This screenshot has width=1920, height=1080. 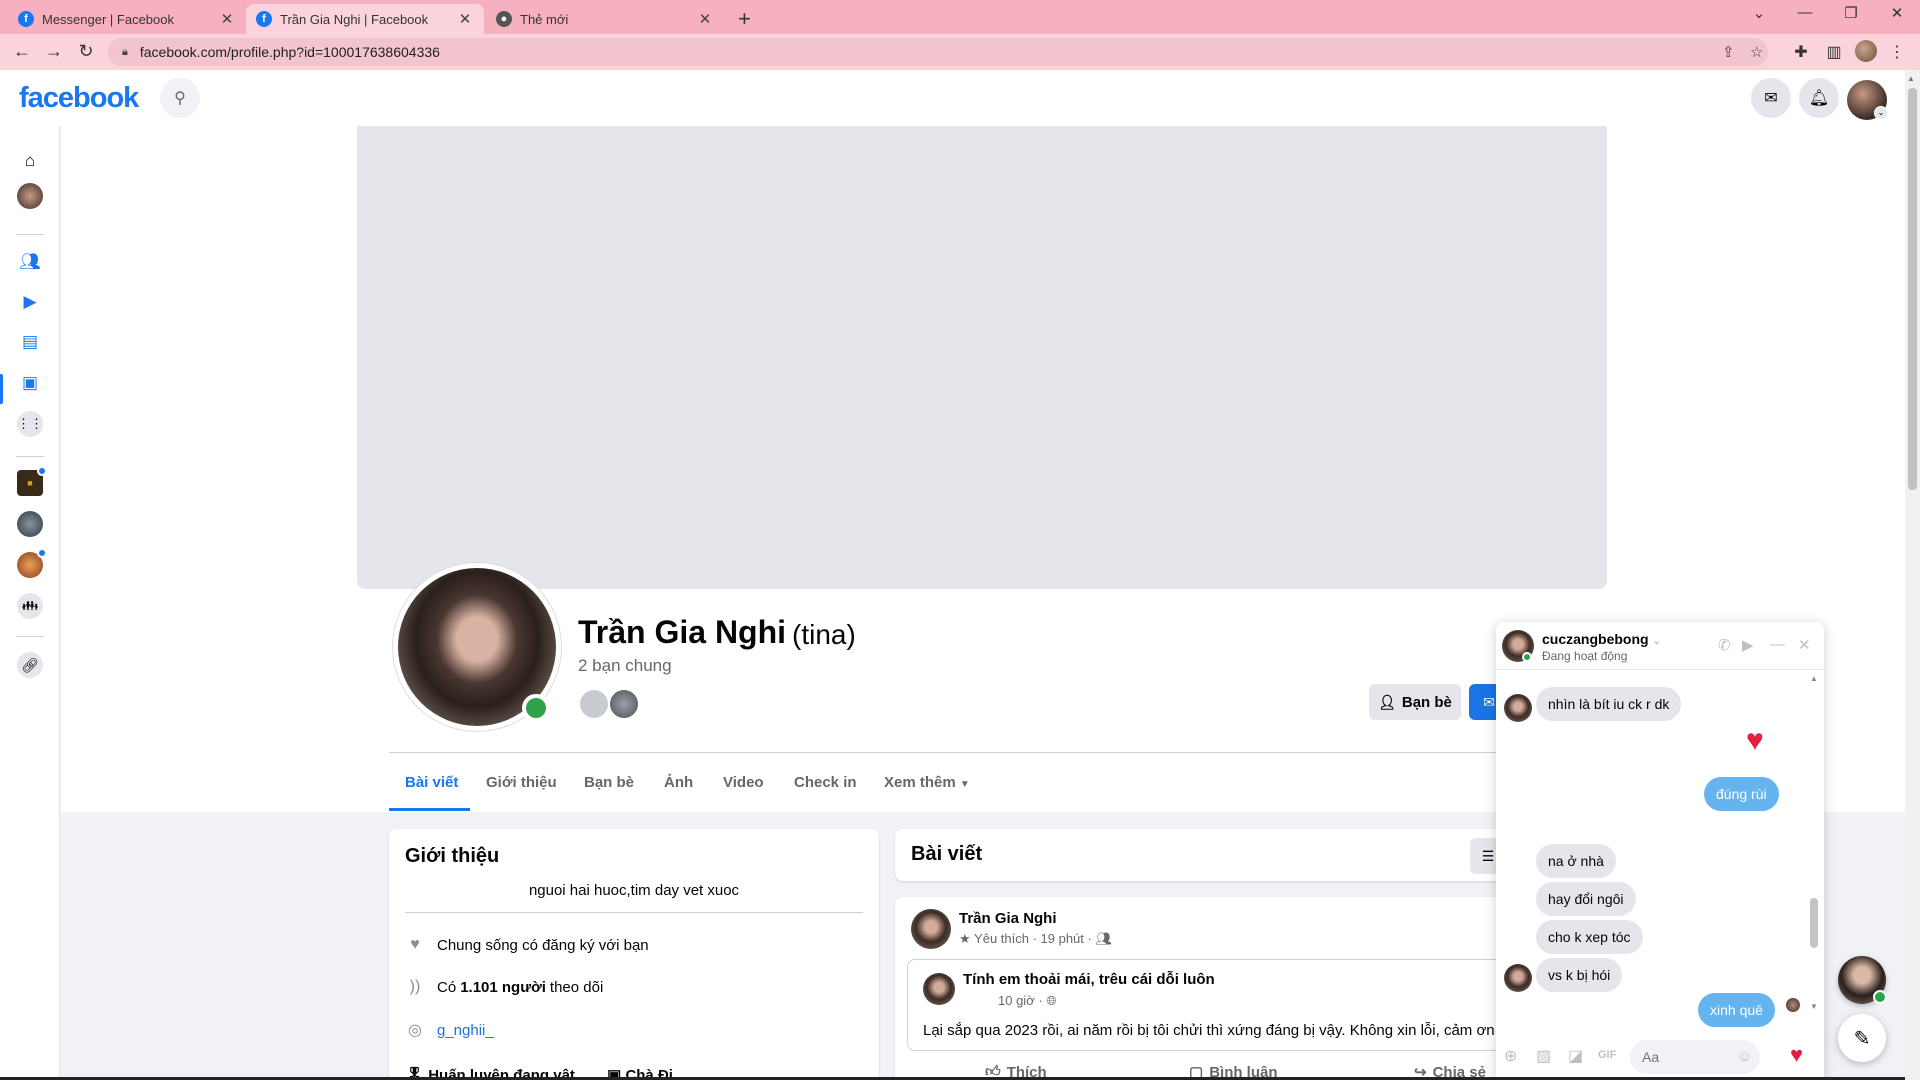 I want to click on search-icon: ⚲, so click(x=180, y=98).